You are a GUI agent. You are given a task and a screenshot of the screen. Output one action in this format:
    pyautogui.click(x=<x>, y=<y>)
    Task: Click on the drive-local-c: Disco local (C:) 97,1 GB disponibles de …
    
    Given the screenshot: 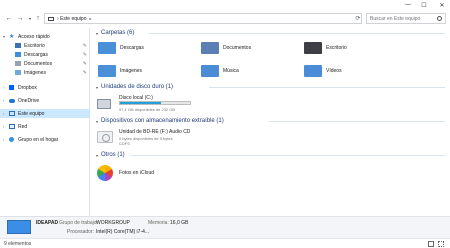 What is the action you would take?
    pyautogui.click(x=152, y=105)
    